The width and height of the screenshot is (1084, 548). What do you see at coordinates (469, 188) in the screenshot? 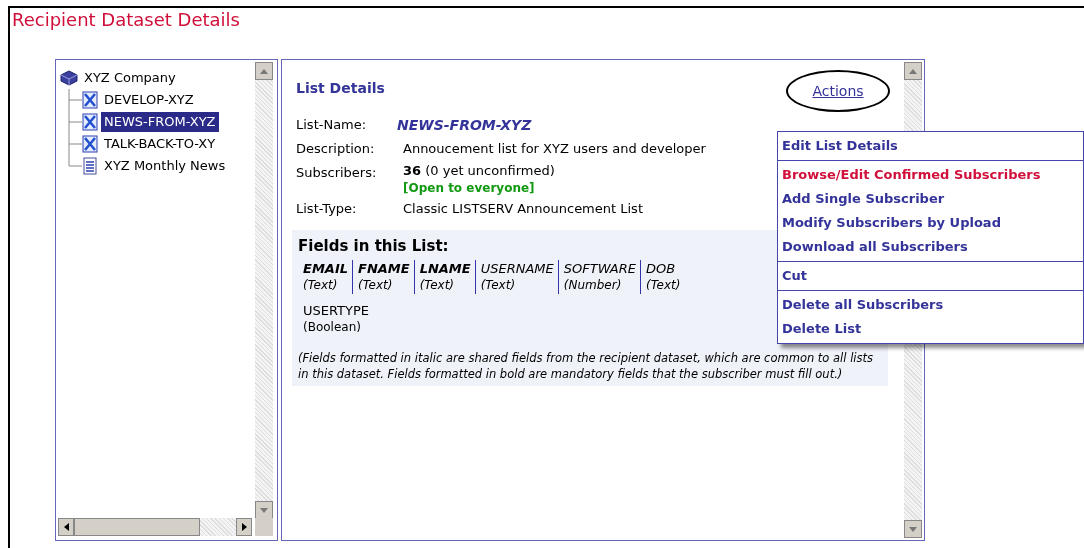
I see `access-note: [Open to everyone]` at bounding box center [469, 188].